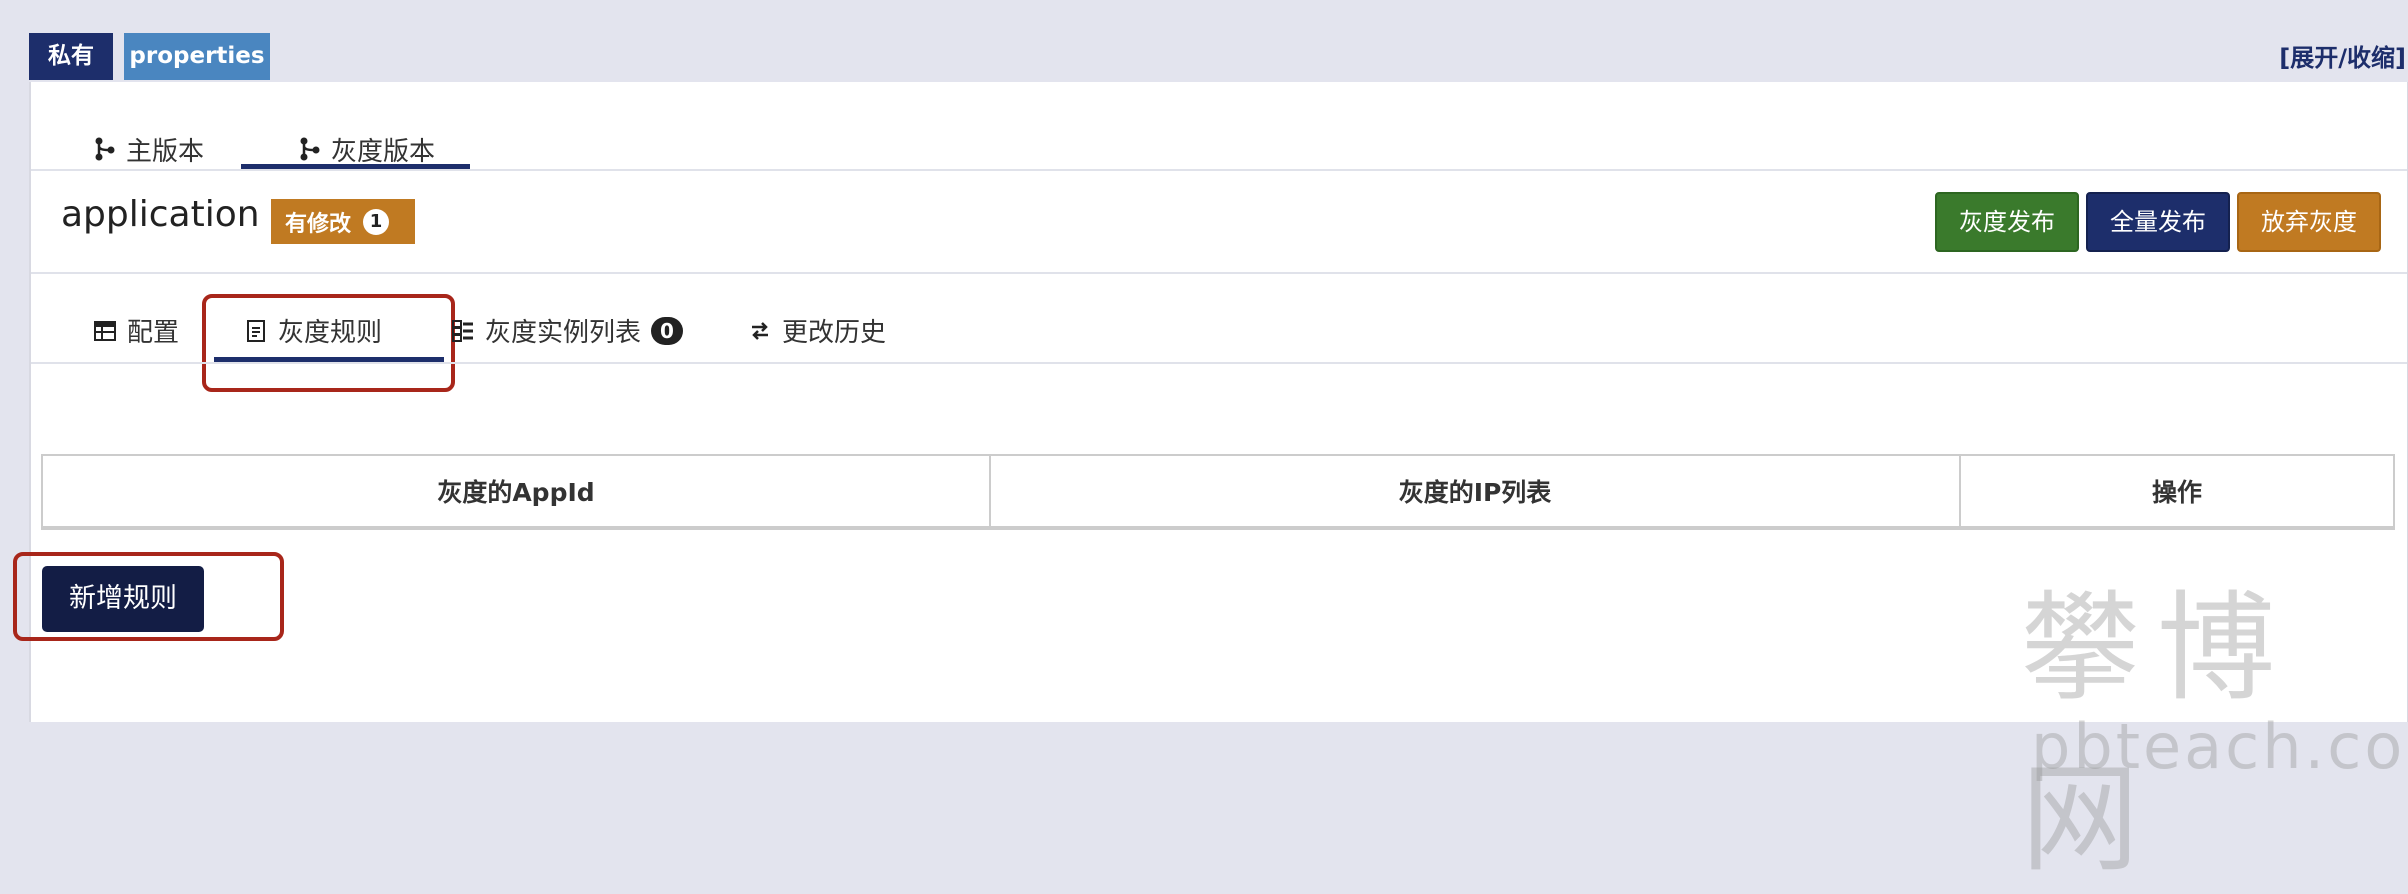 Image resolution: width=2408 pixels, height=894 pixels. What do you see at coordinates (2177, 492) in the screenshot?
I see `column-header-actions: 操作` at bounding box center [2177, 492].